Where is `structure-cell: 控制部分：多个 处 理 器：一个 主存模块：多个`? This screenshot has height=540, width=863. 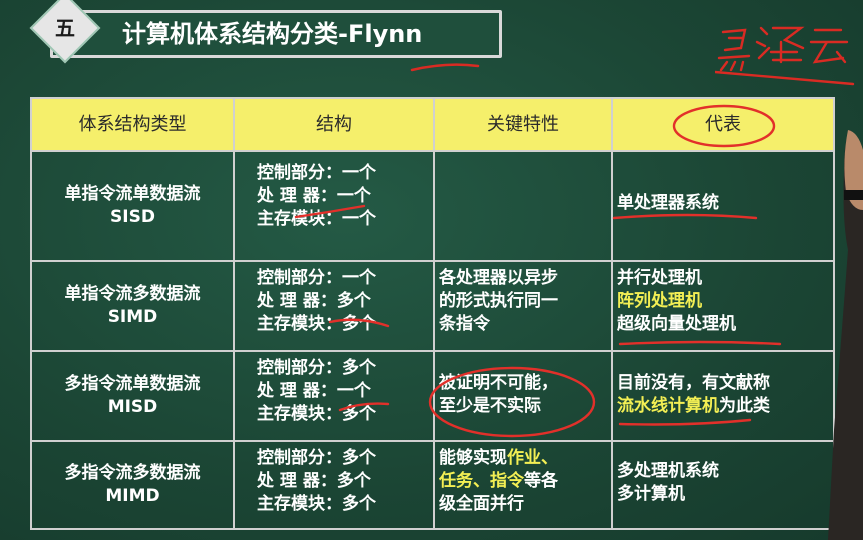
structure-cell: 控制部分：多个 处 理 器：一个 主存模块：多个 is located at coordinates (335, 397).